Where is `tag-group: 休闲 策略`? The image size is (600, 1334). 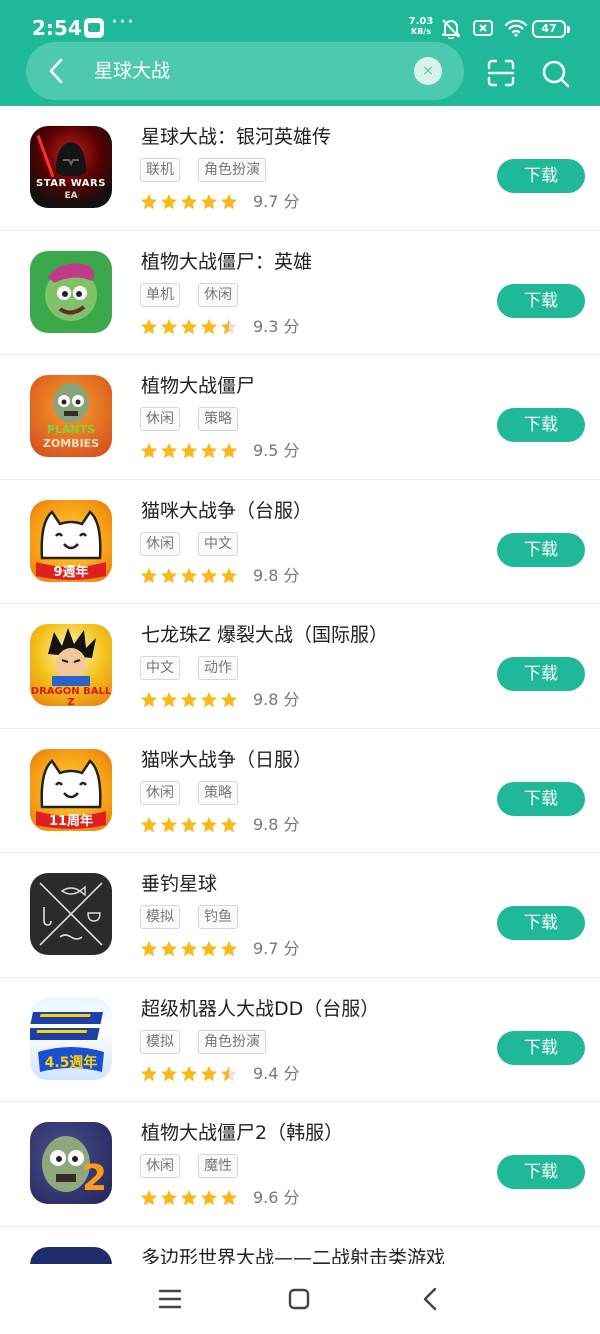 tag-group: 休闲 策略 is located at coordinates (189, 419).